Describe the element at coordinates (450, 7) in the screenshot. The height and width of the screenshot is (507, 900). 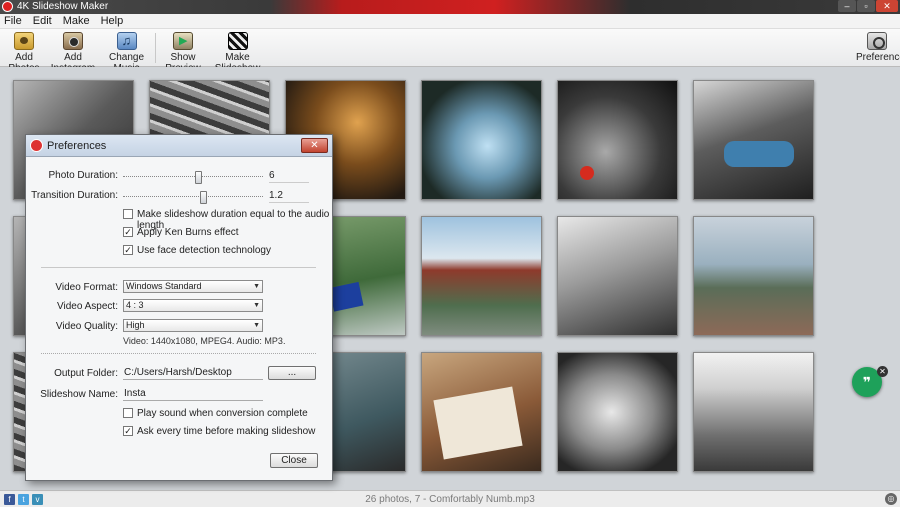
I see `title-bar: 4K Slideshow Maker – ▫ ✕` at that location.